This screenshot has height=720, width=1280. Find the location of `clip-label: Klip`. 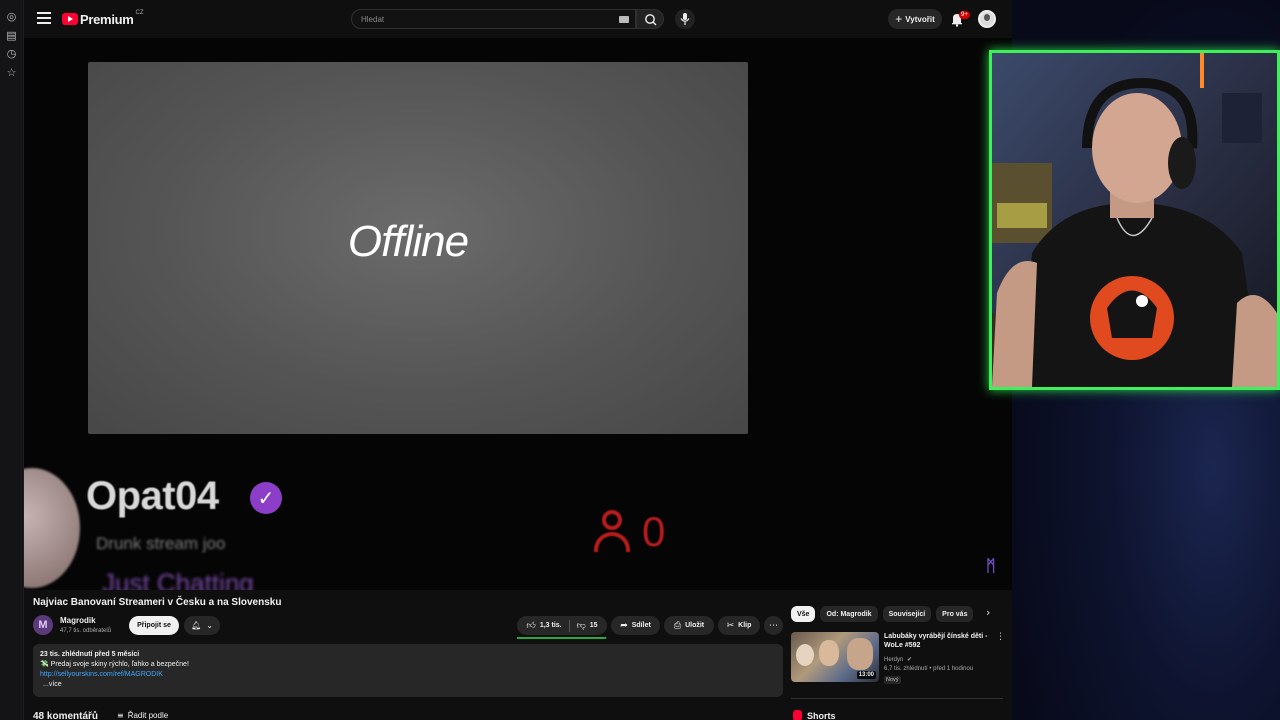

clip-label: Klip is located at coordinates (745, 625).